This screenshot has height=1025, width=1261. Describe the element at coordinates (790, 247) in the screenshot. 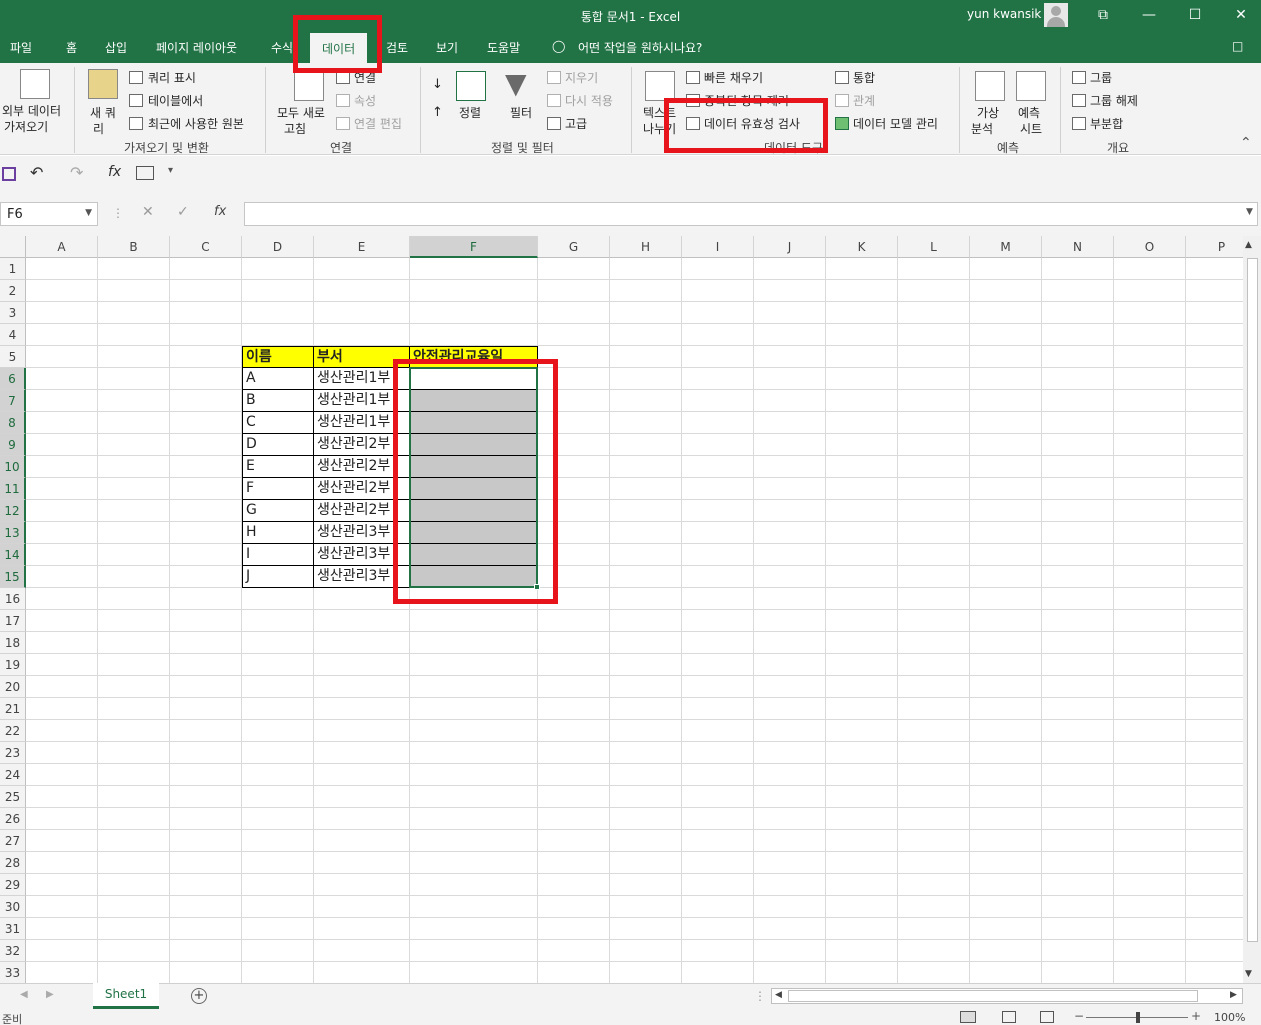

I see `column-header-j: J` at that location.